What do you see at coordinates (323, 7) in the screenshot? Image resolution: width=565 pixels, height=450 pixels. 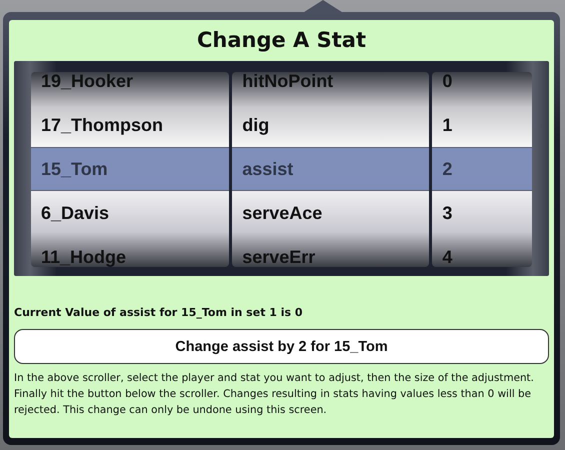 I see `popover-arrow-icon` at bounding box center [323, 7].